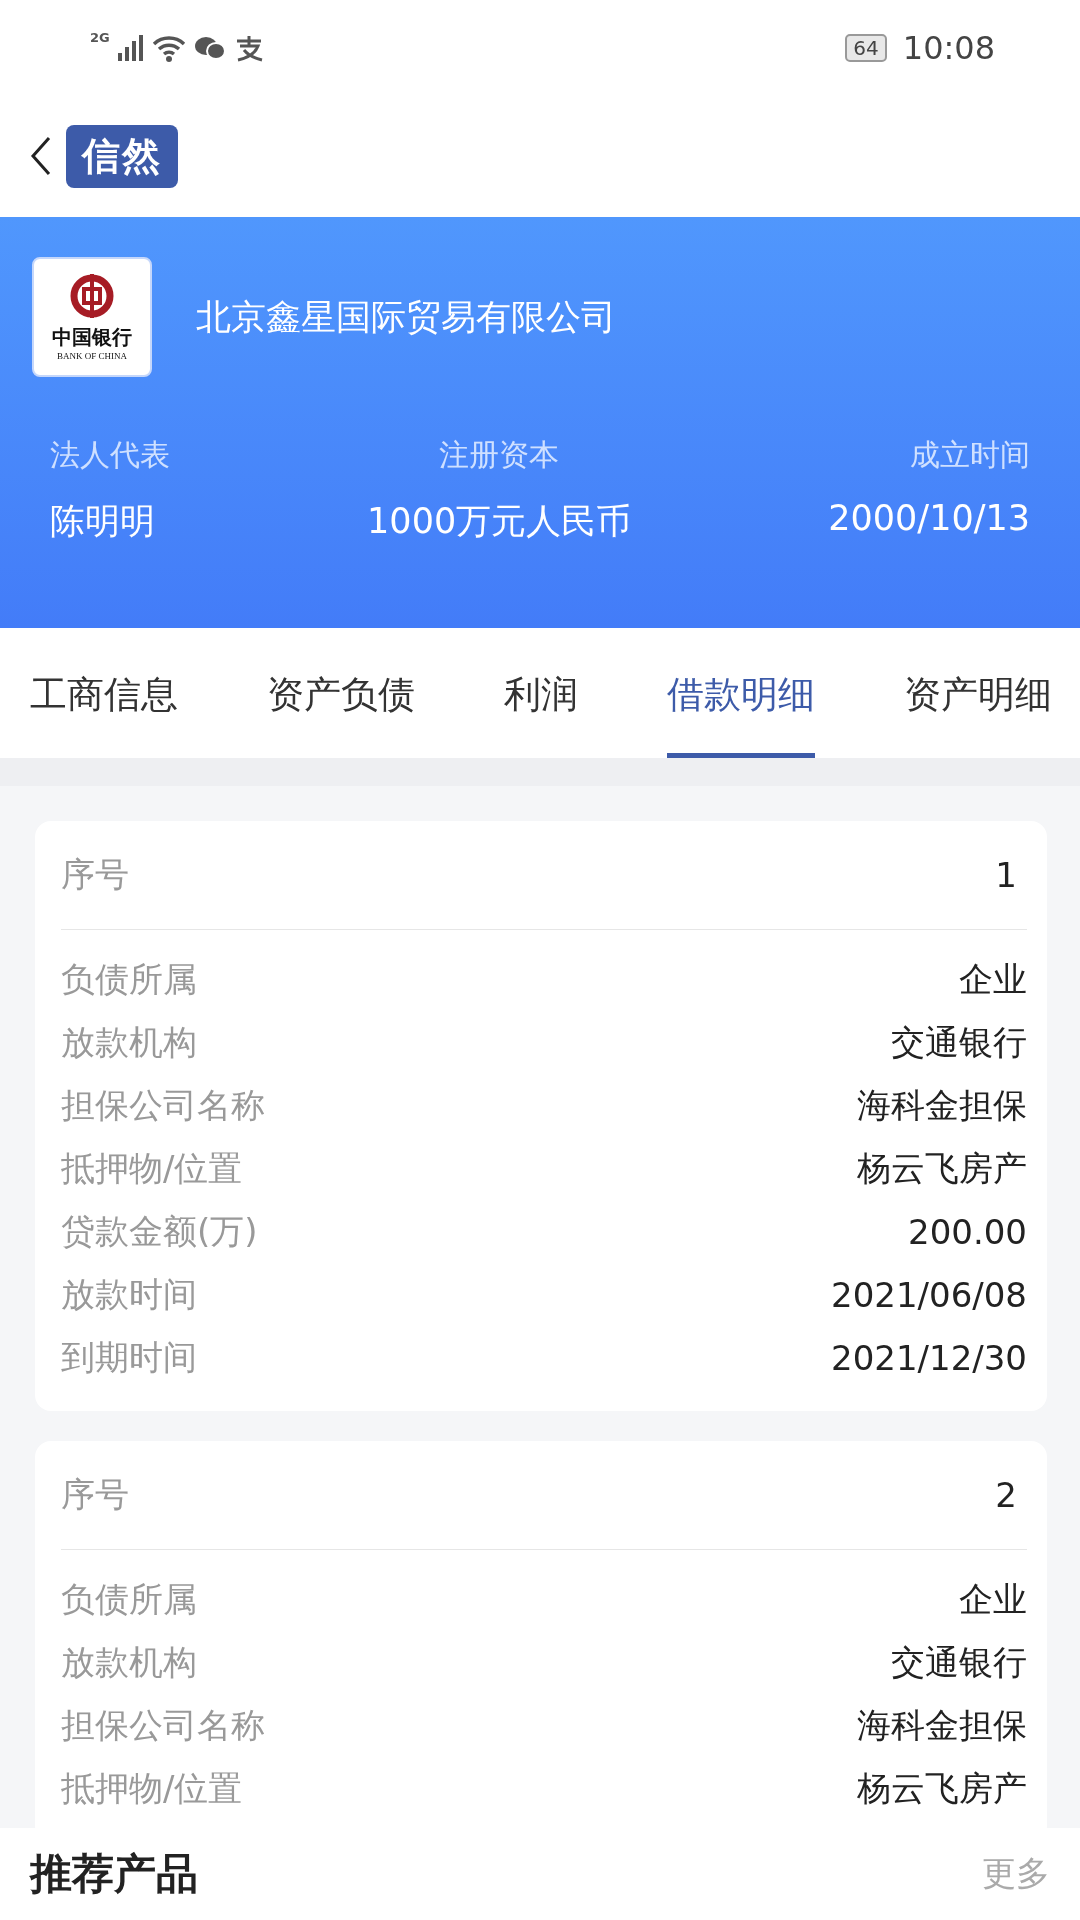 The height and width of the screenshot is (1920, 1080). Describe the element at coordinates (129, 1294) in the screenshot. I see `field-label: 放款时间` at that location.